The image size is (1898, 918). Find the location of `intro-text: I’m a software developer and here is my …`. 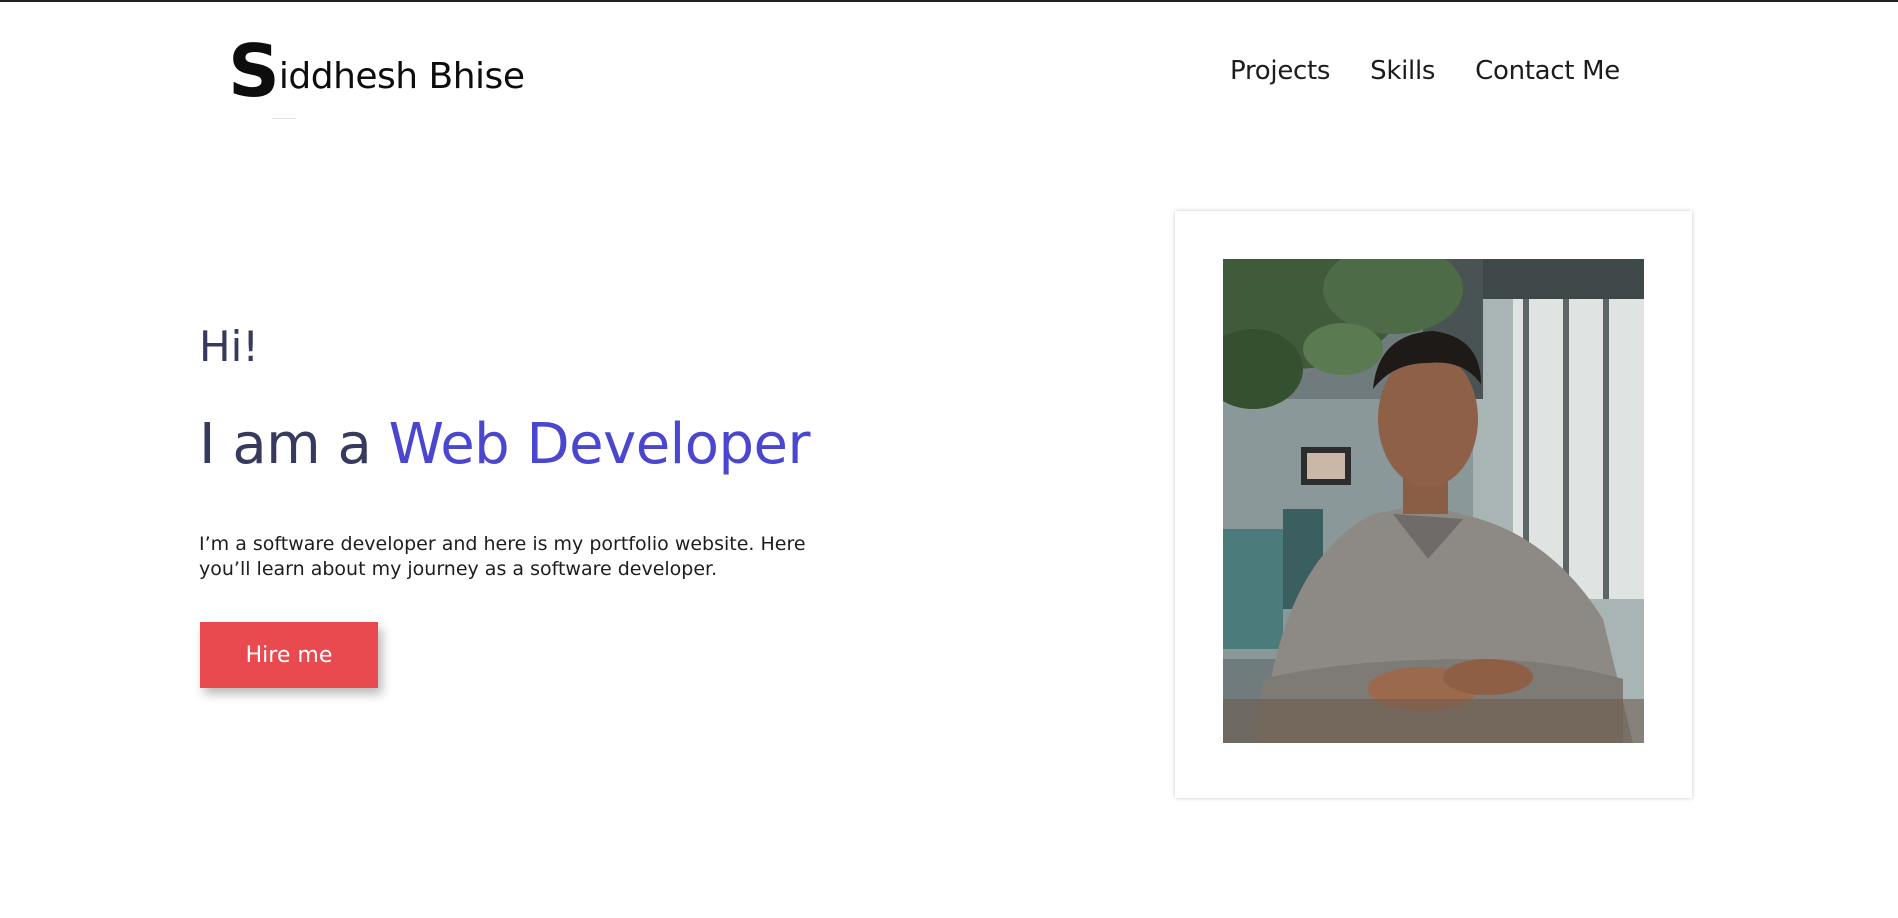

intro-text: I’m a software developer and here is my … is located at coordinates (502, 556).